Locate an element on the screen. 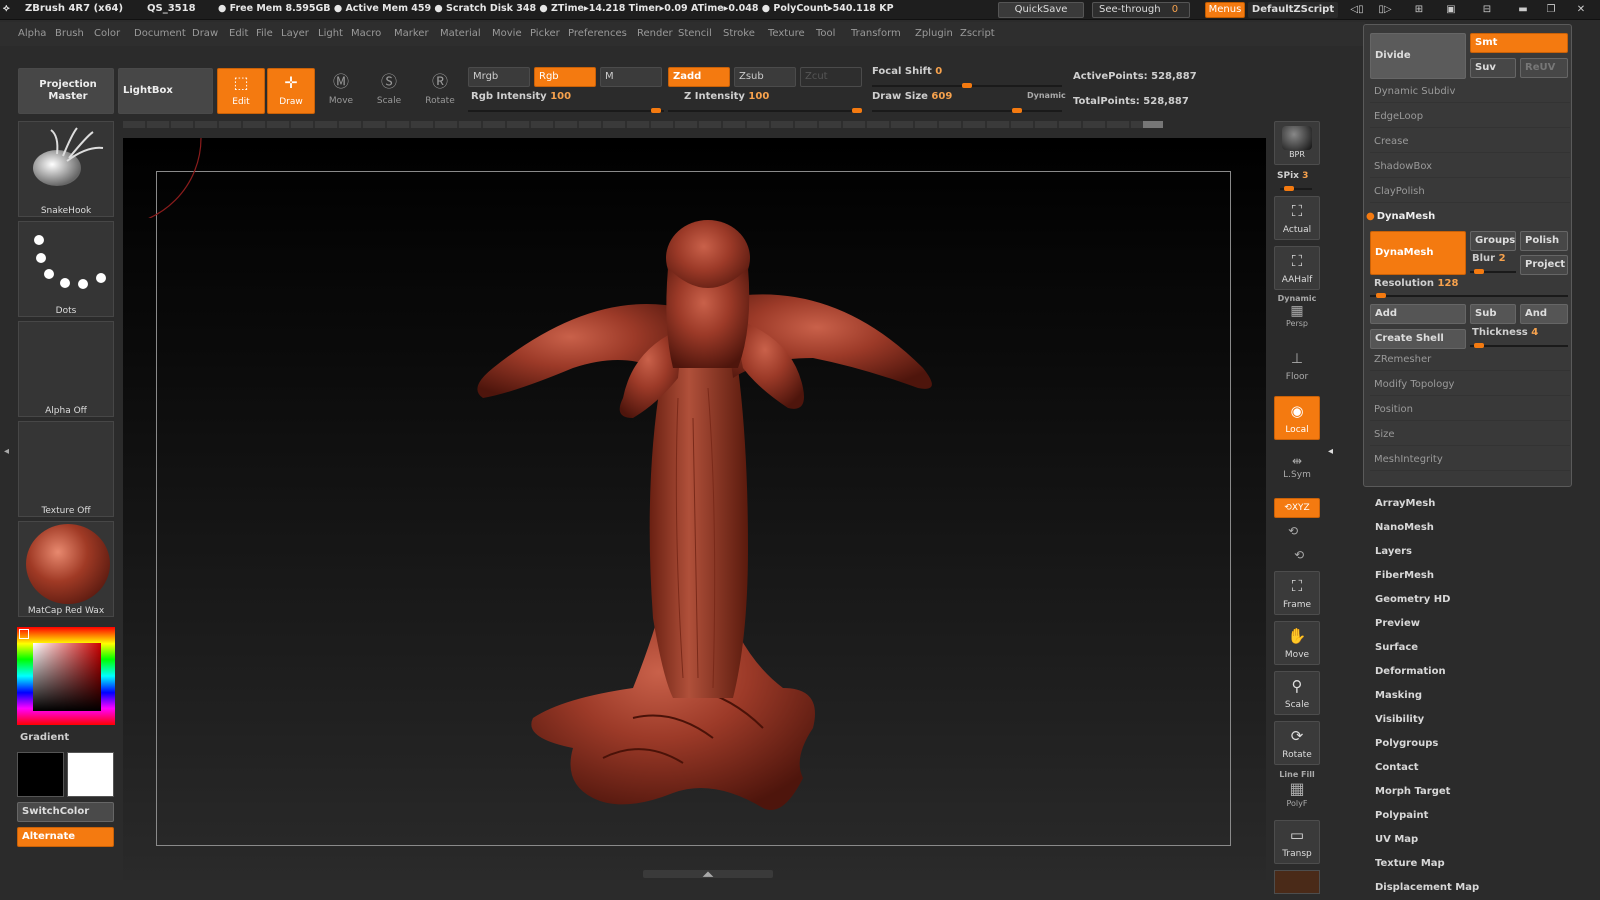 This screenshot has width=1600, height=900. focal-shift-knob is located at coordinates (967, 85).